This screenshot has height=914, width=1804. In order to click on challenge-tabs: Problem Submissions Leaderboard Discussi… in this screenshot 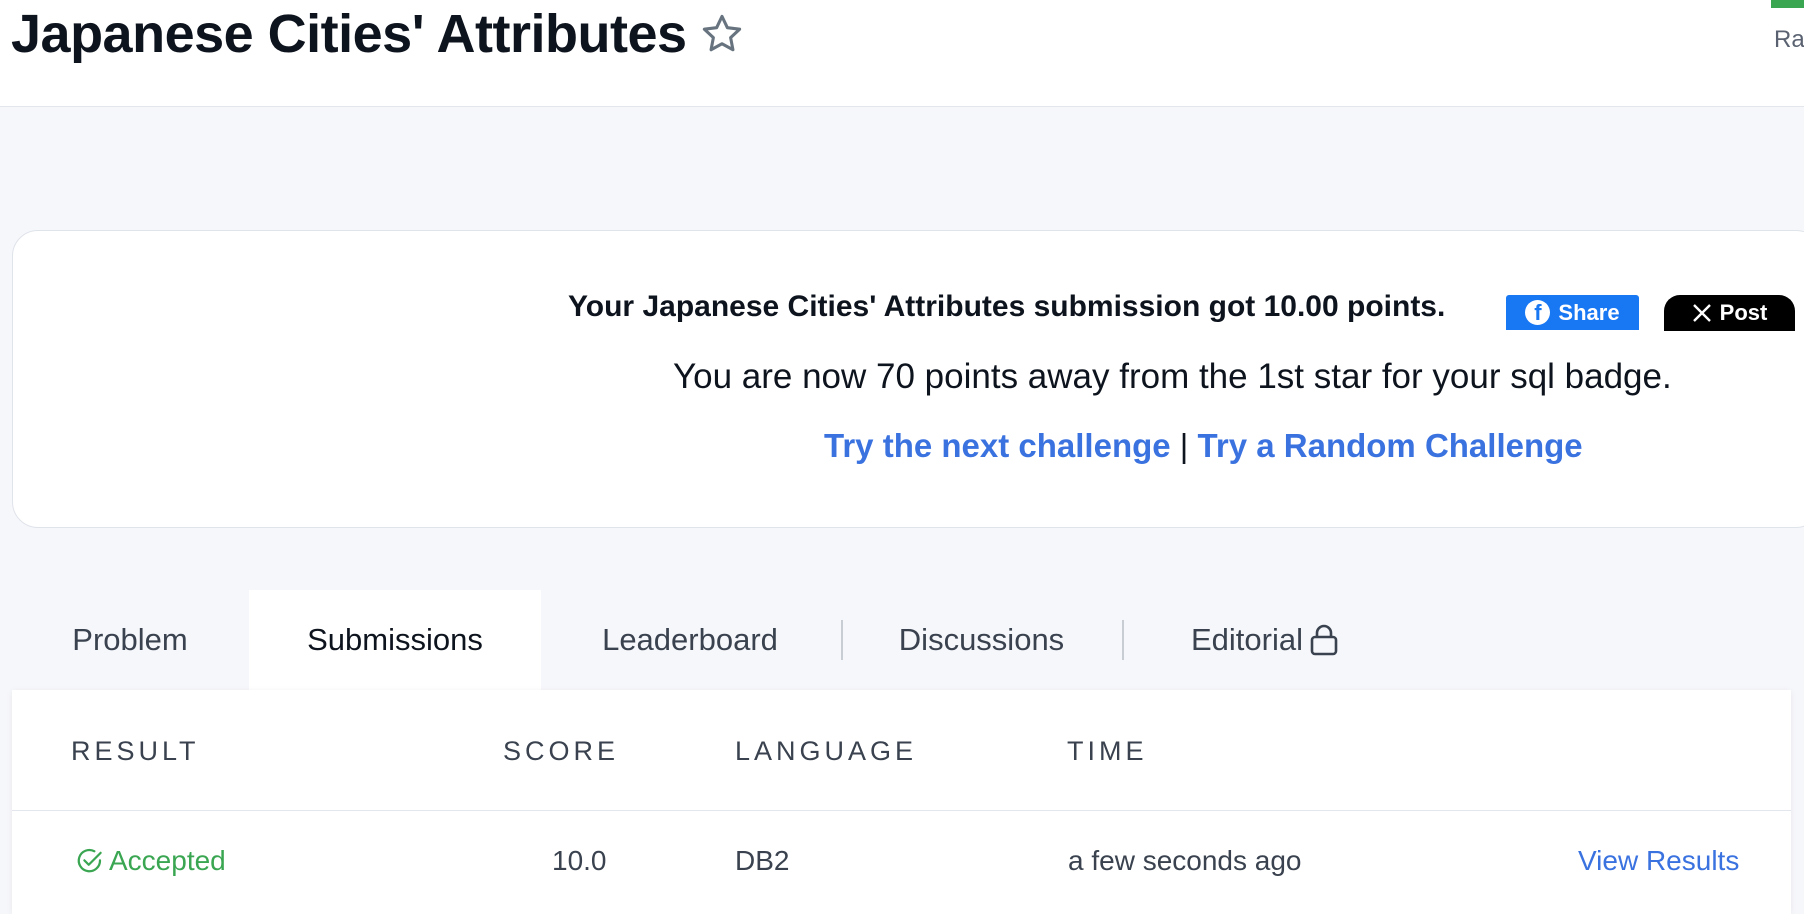, I will do `click(902, 640)`.